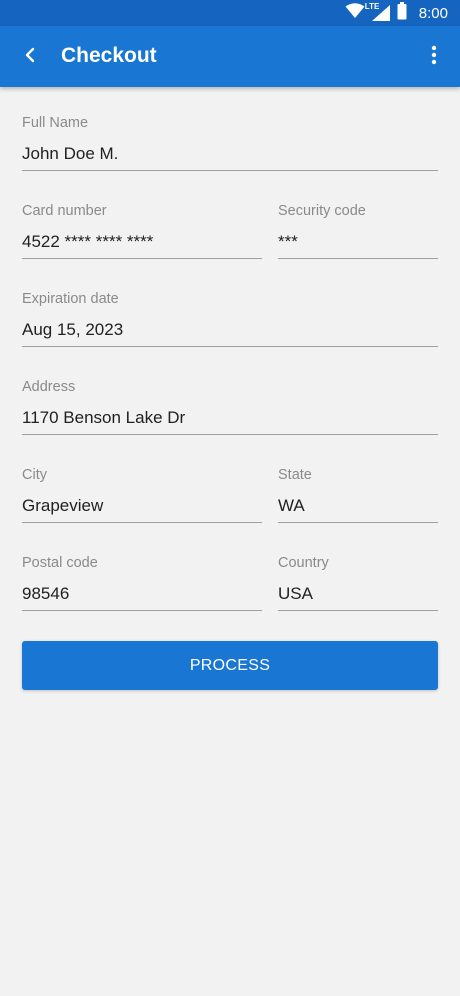 The image size is (460, 996). What do you see at coordinates (358, 522) in the screenshot?
I see `state-underline` at bounding box center [358, 522].